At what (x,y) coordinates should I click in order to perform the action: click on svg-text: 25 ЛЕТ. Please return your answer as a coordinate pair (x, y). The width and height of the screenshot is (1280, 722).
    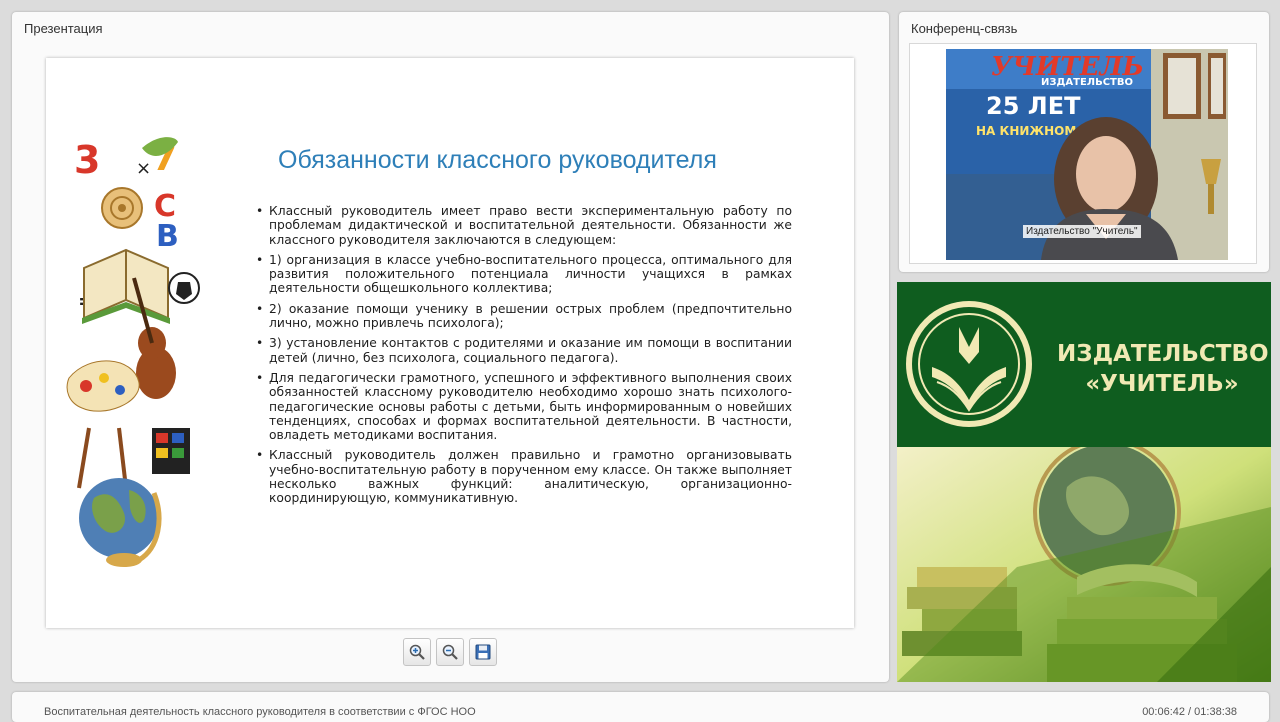
    Looking at the image, I should click on (1033, 106).